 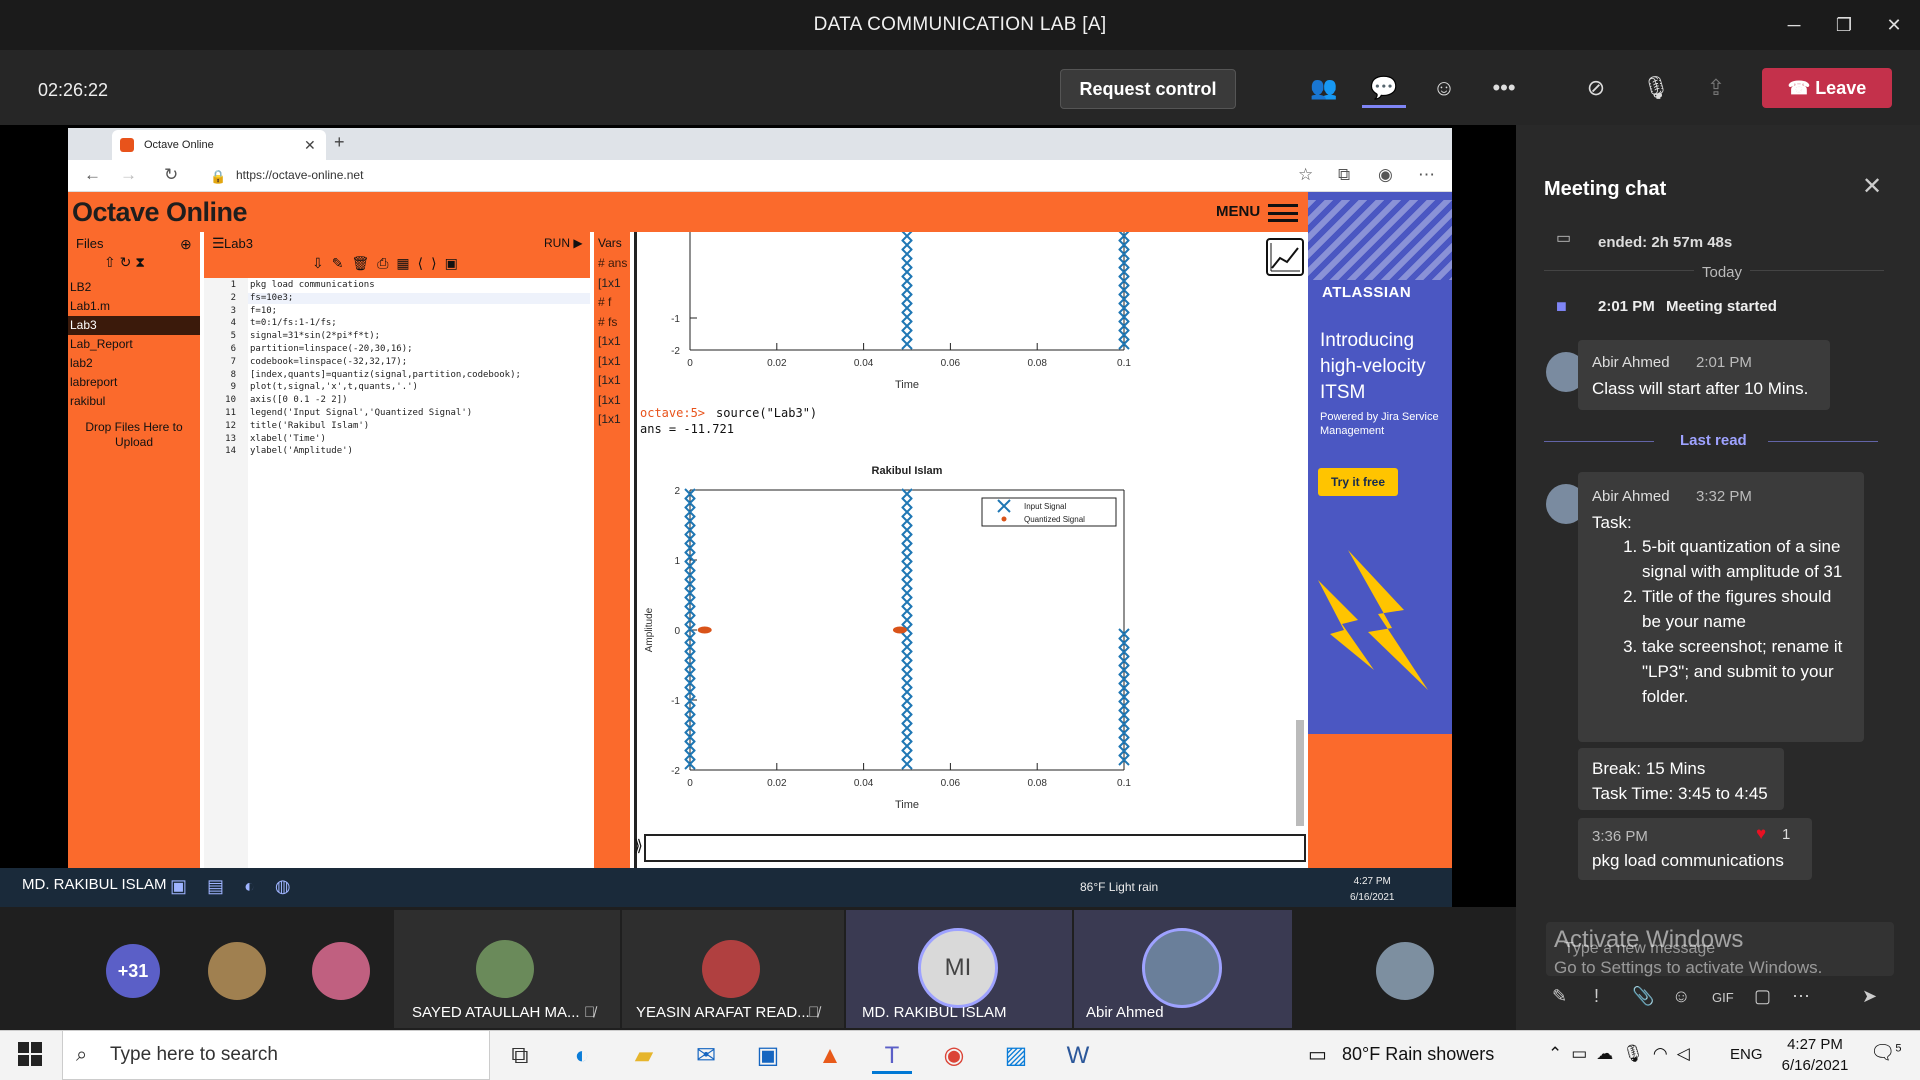 I want to click on clock-time: 4:27 PM, so click(x=1815, y=1044).